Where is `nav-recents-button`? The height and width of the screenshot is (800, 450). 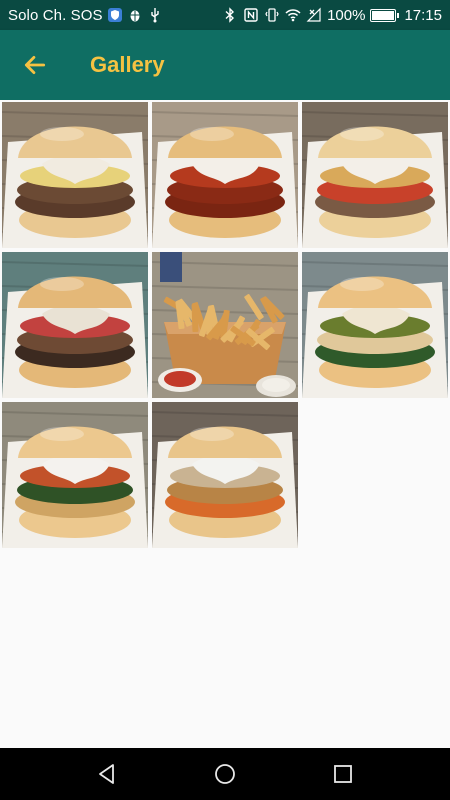 nav-recents-button is located at coordinates (343, 774).